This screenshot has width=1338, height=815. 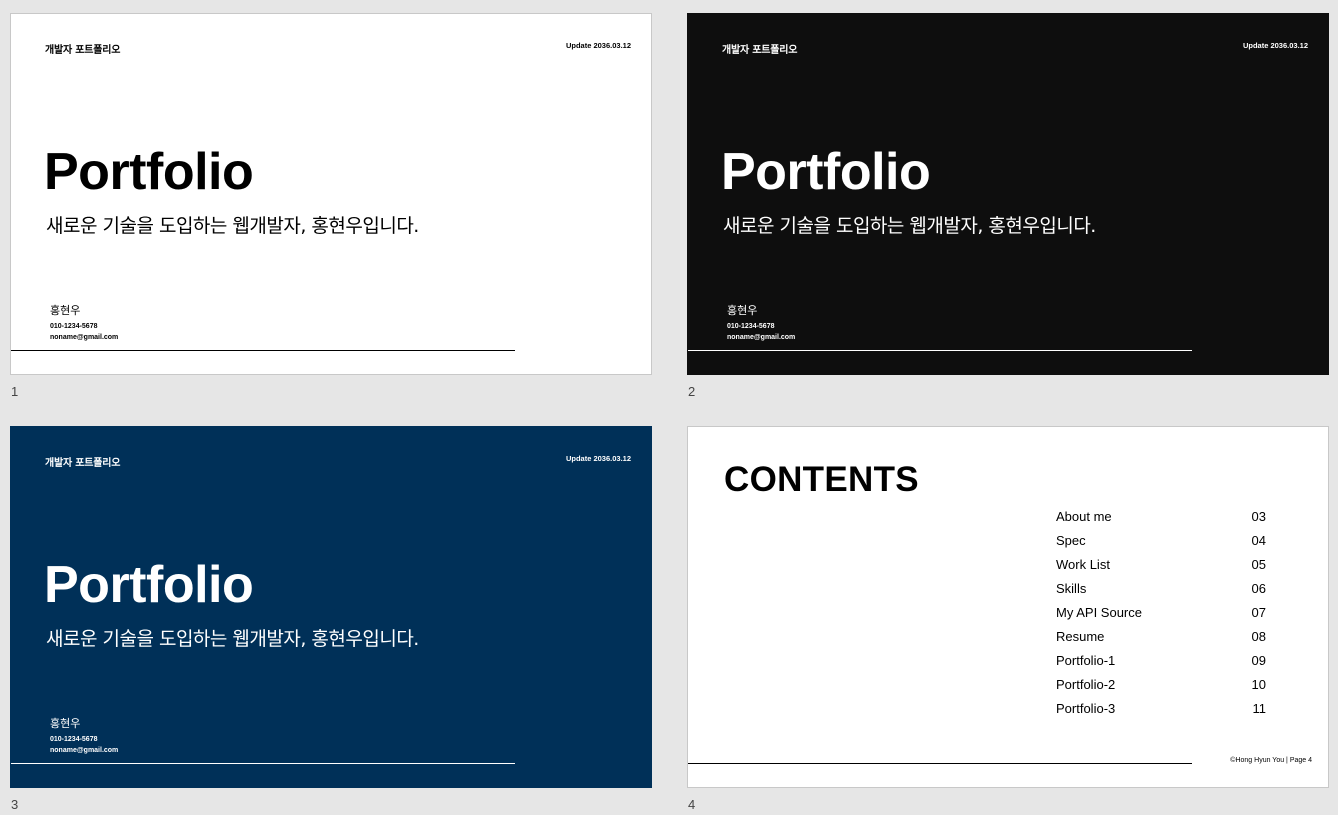 What do you see at coordinates (692, 804) in the screenshot?
I see `slide-number-4: 4` at bounding box center [692, 804].